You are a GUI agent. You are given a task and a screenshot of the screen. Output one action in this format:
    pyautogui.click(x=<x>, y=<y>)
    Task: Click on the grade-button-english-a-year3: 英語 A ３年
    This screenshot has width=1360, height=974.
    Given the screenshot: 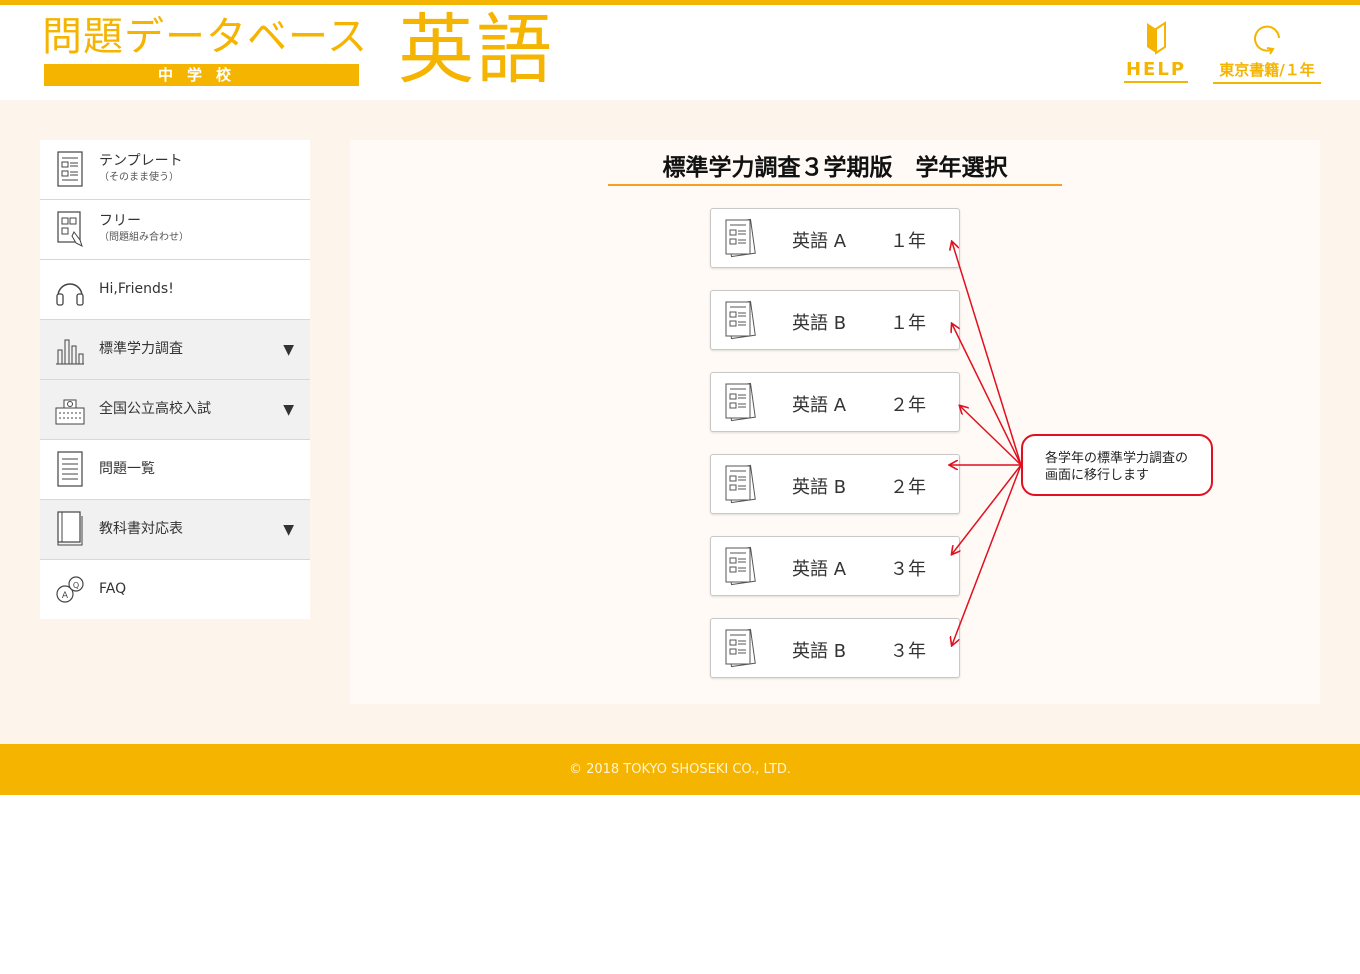 What is the action you would take?
    pyautogui.click(x=835, y=566)
    